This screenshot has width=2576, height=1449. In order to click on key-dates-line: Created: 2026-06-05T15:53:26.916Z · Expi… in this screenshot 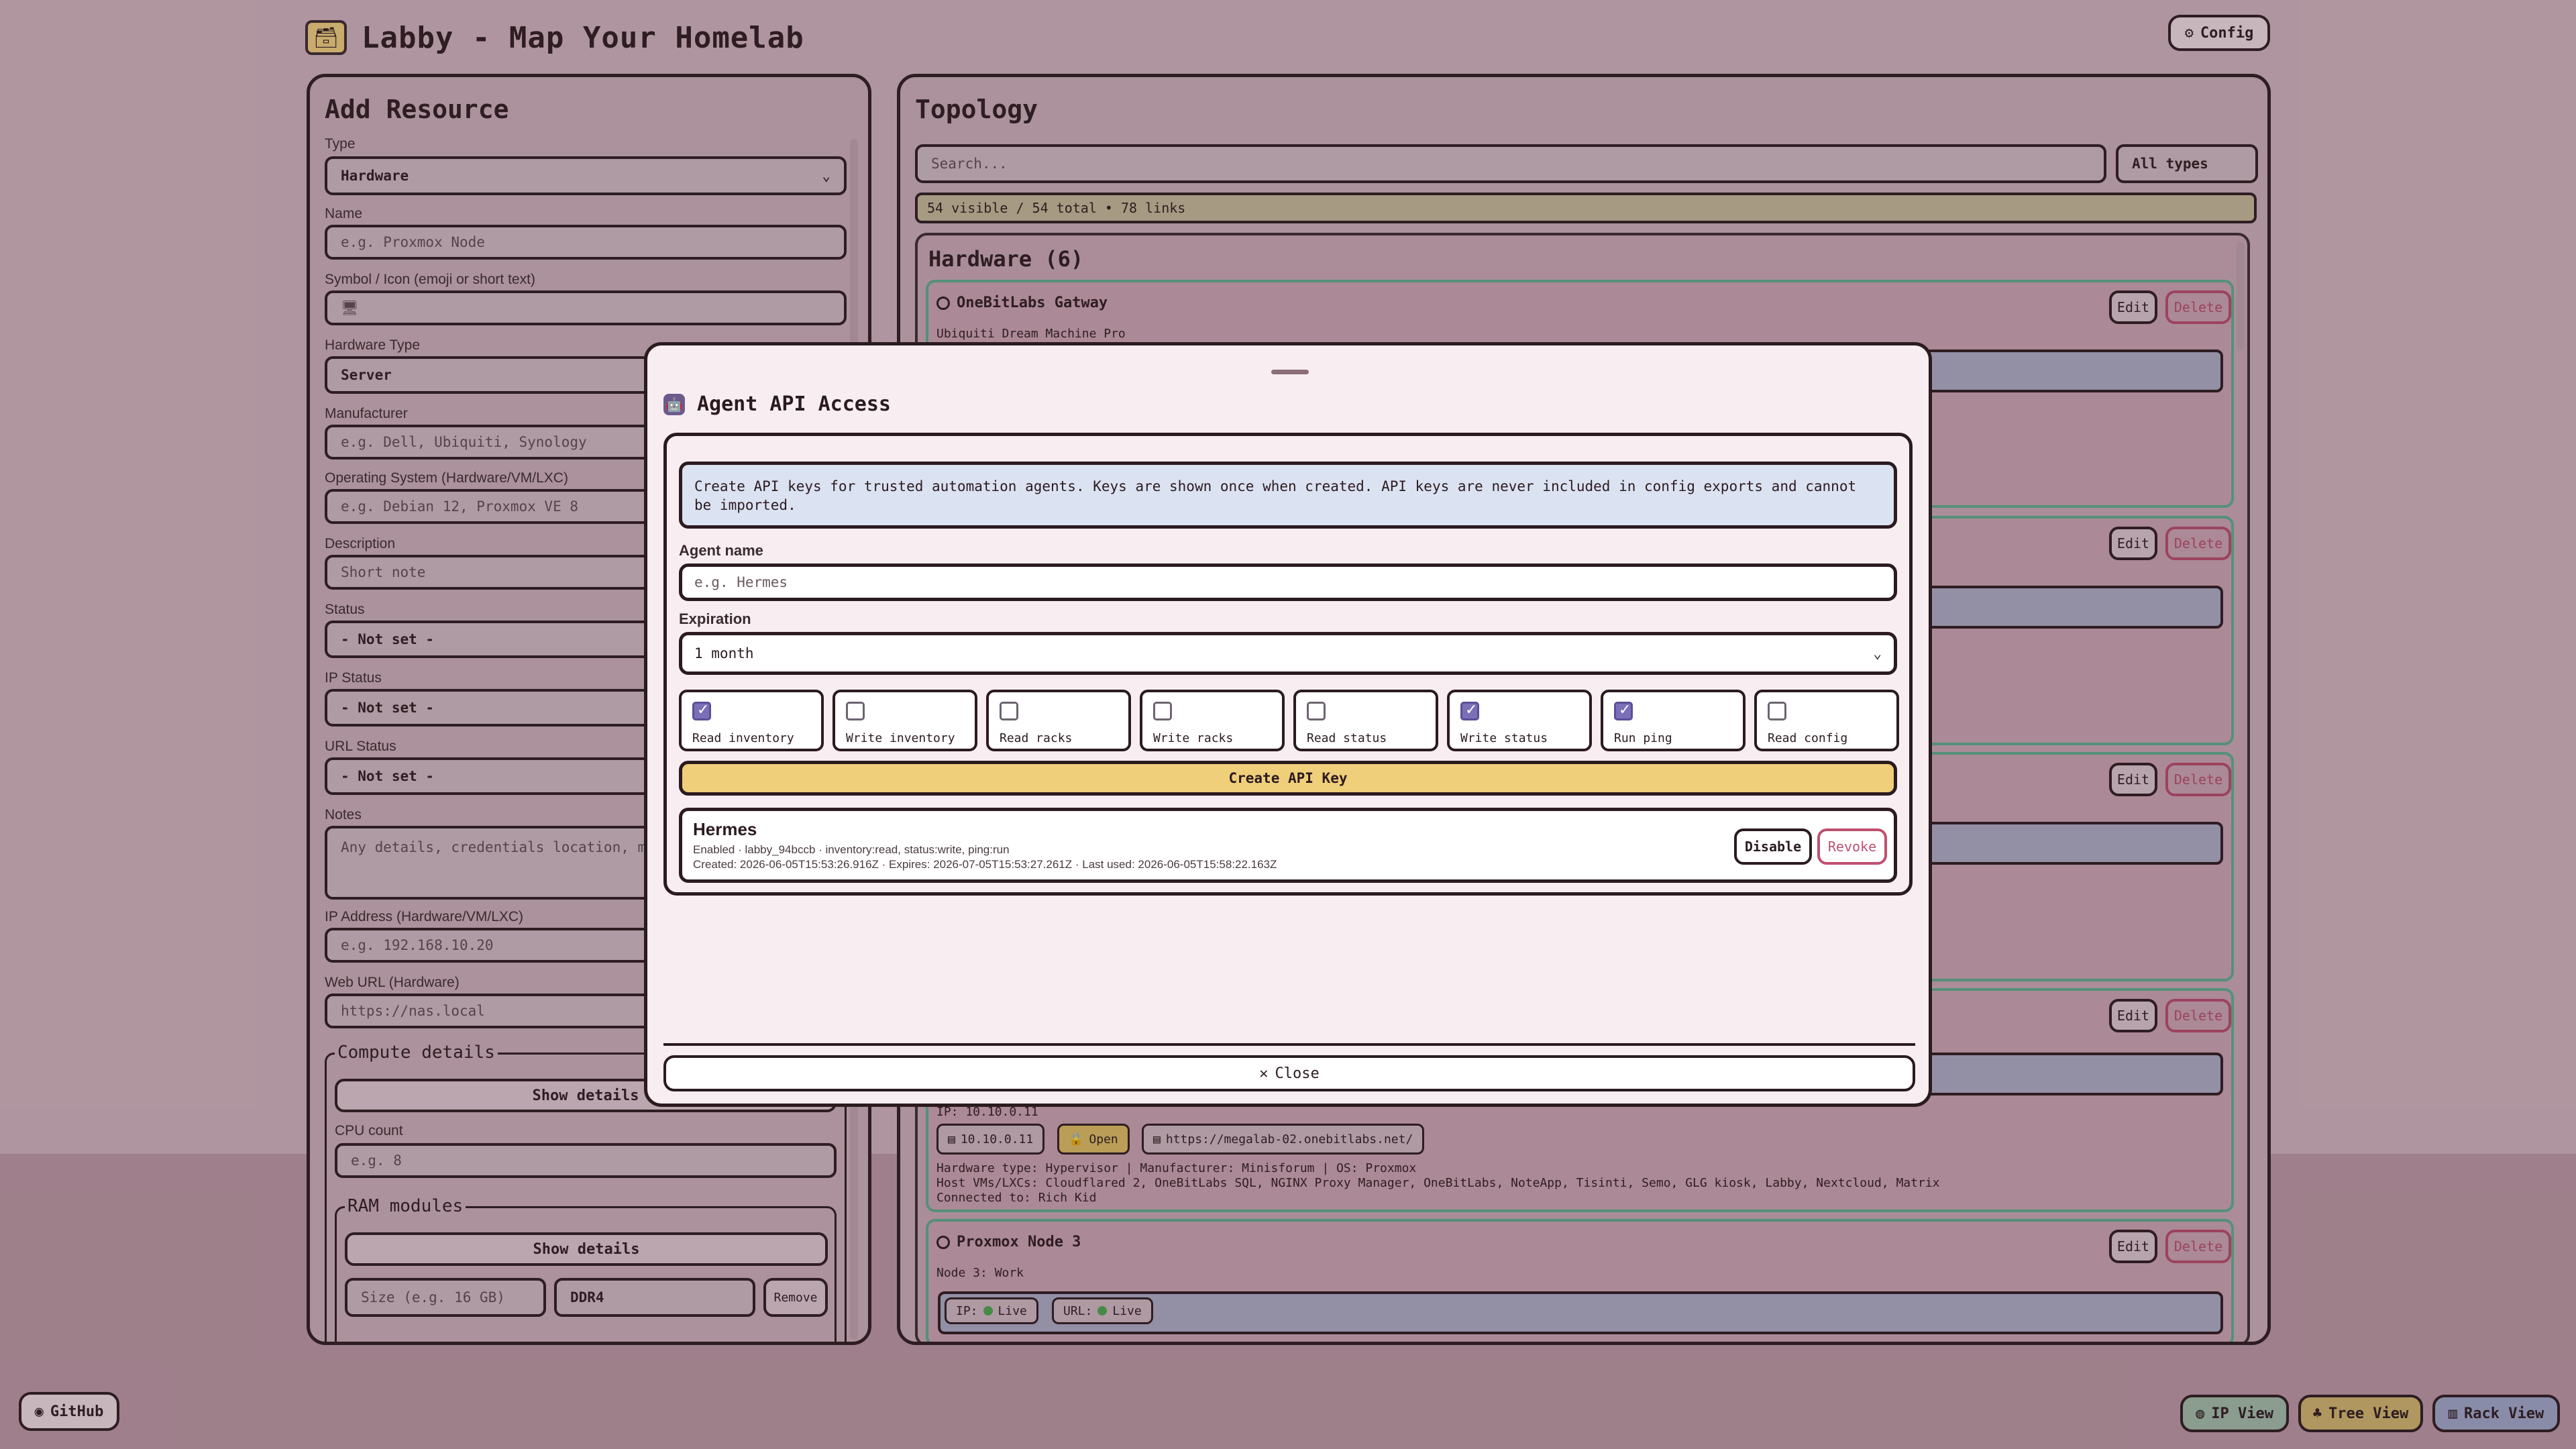, I will do `click(985, 864)`.